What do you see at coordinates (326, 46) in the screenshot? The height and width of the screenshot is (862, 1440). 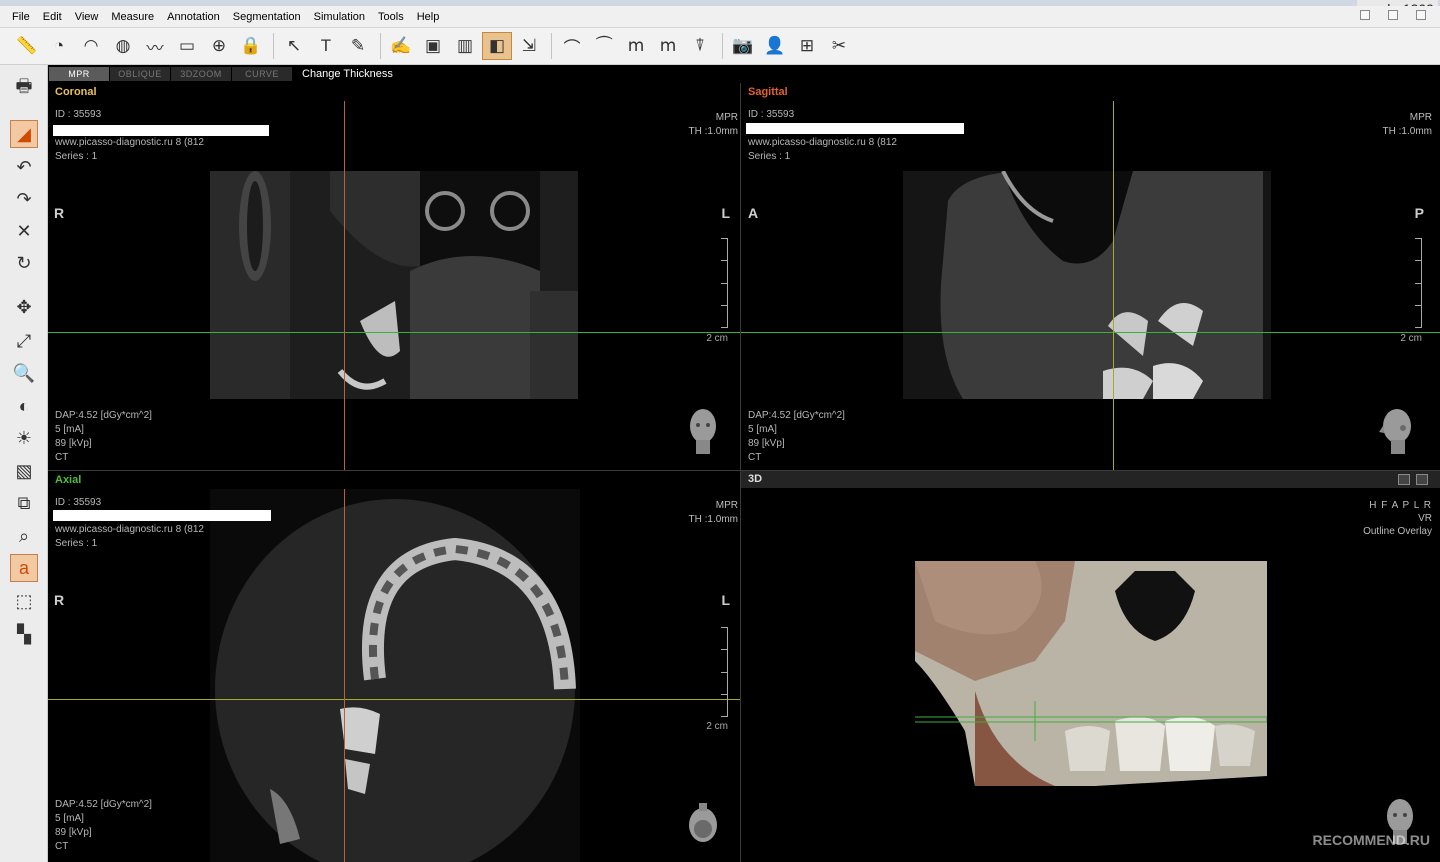 I see `text-icon: T` at bounding box center [326, 46].